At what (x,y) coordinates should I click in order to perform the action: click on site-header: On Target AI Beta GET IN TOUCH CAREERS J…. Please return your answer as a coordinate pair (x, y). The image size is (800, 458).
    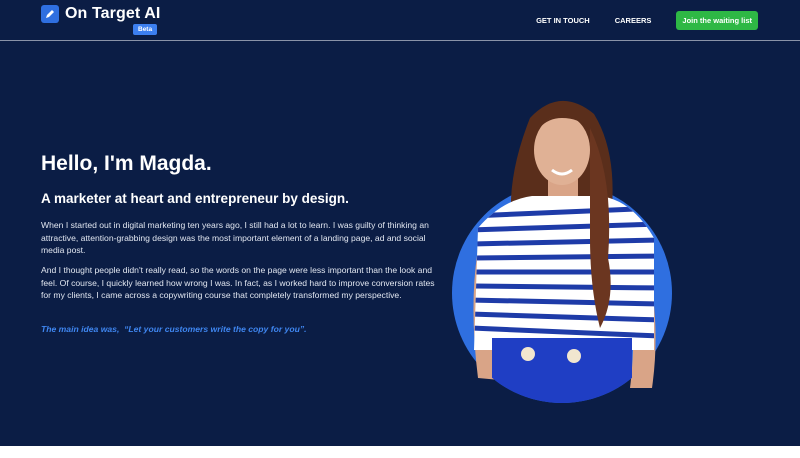
    Looking at the image, I should click on (400, 20).